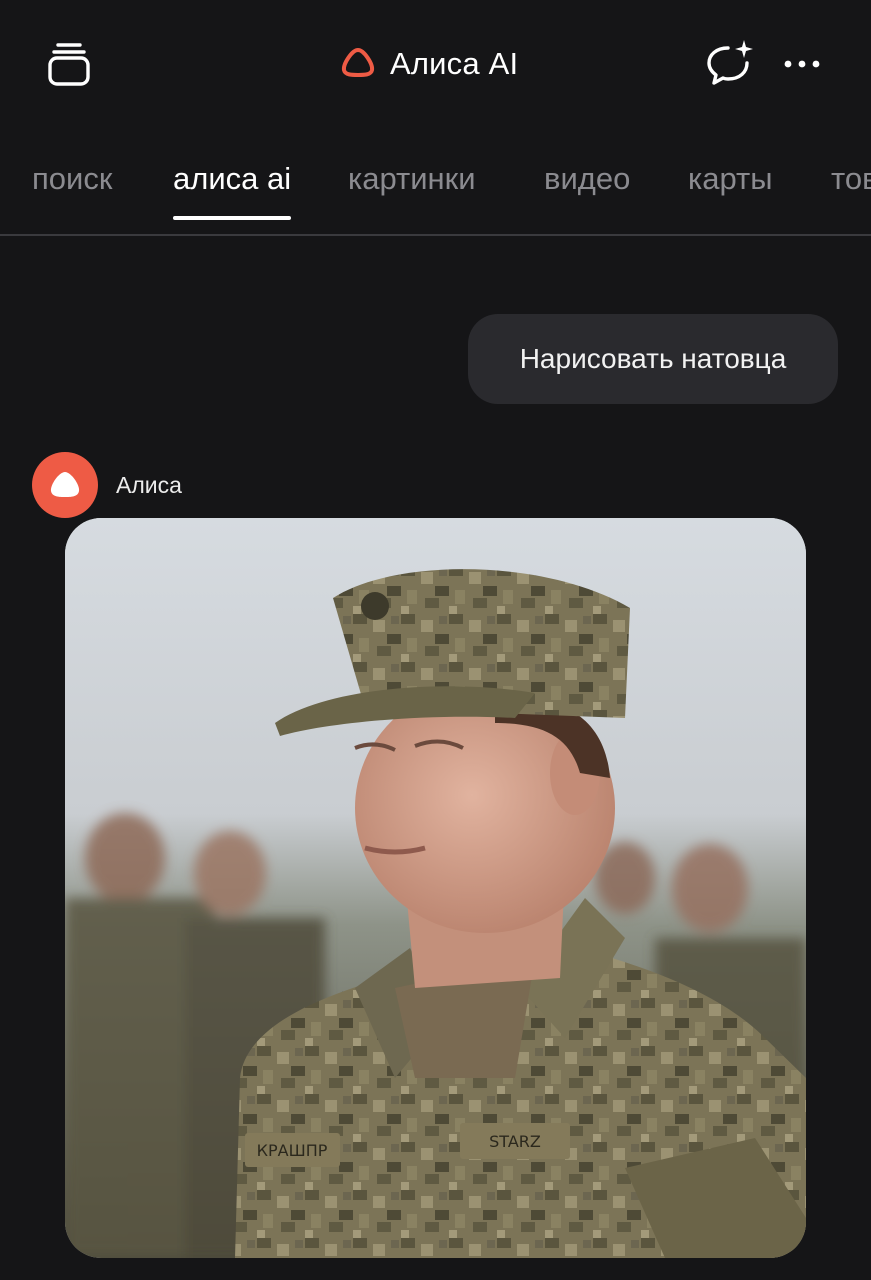 This screenshot has height=1280, width=871. Describe the element at coordinates (358, 64) in the screenshot. I see `alice-logo-icon` at that location.